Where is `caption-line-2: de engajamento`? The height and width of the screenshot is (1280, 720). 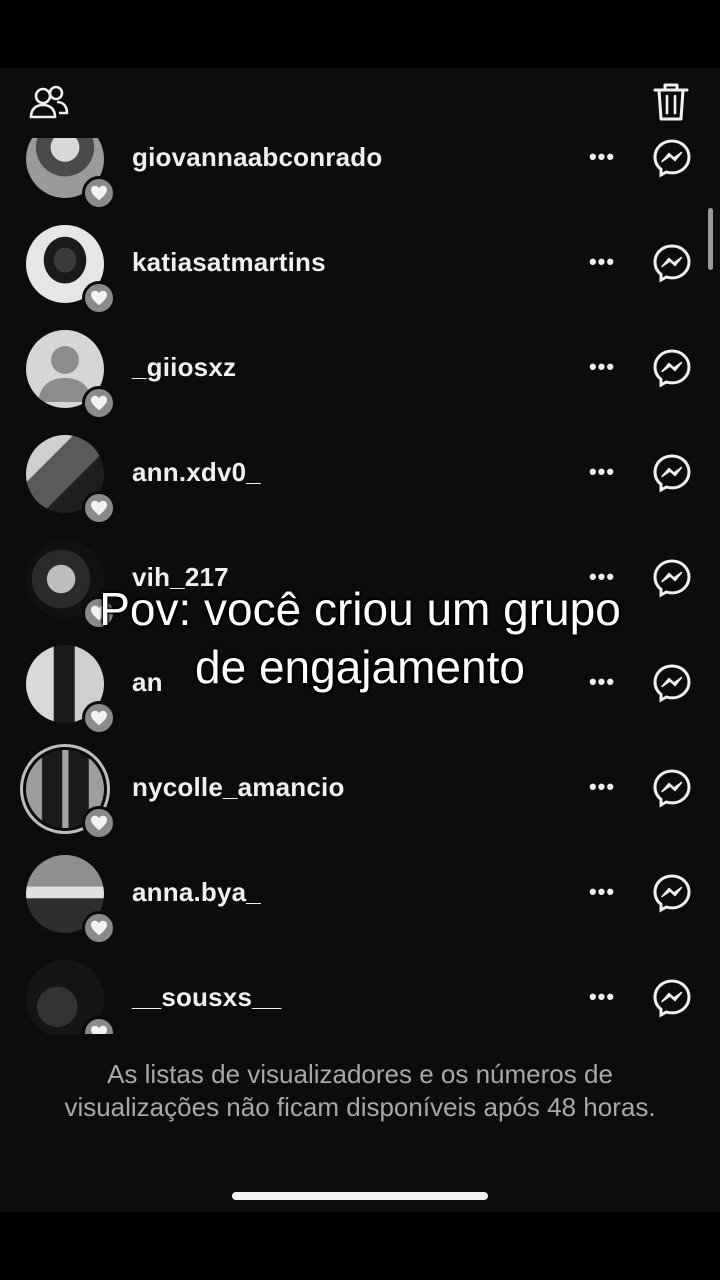 caption-line-2: de engajamento is located at coordinates (360, 667).